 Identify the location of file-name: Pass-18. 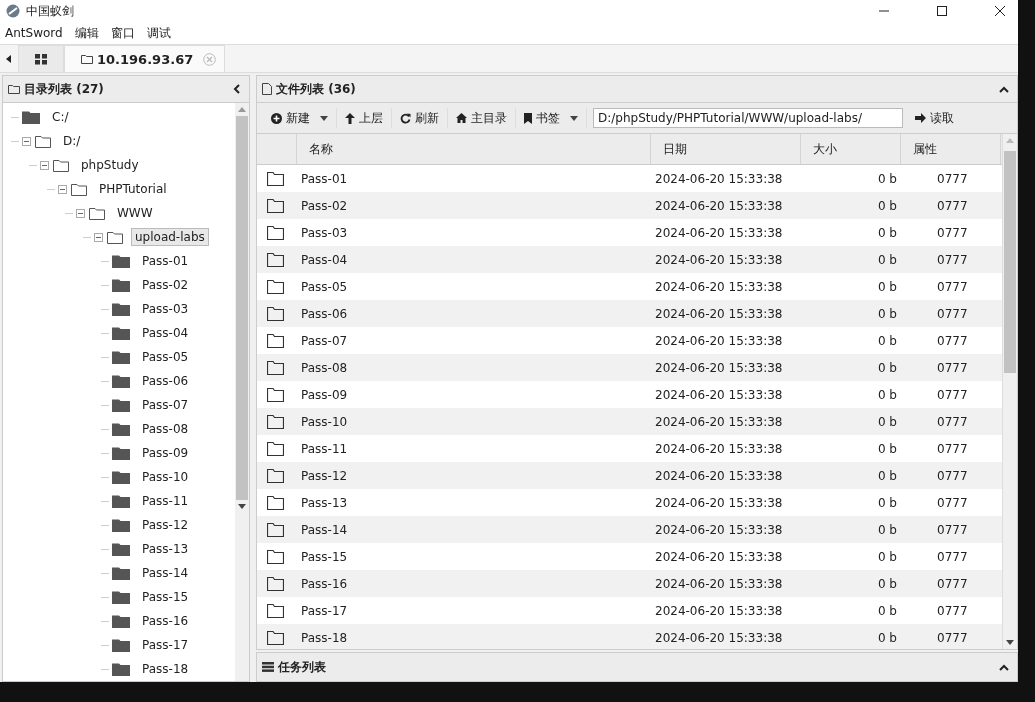
(474, 636).